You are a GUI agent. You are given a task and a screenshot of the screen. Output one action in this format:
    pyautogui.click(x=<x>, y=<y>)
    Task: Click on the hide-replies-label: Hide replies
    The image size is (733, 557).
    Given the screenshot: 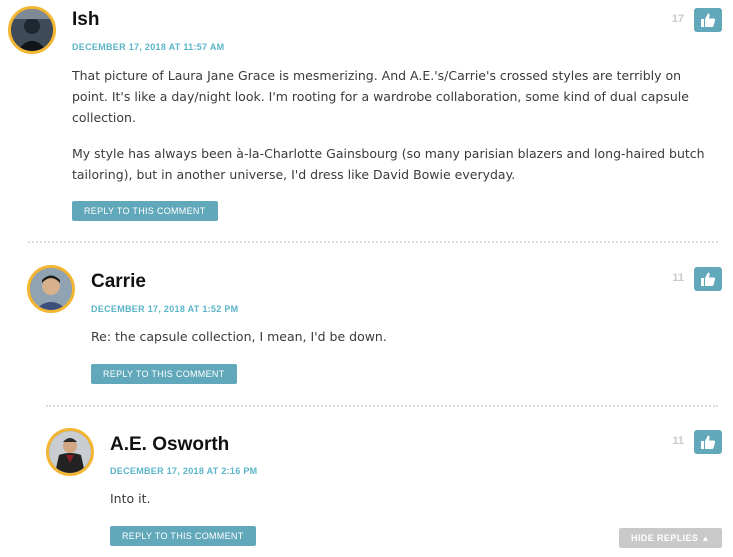 What is the action you would take?
    pyautogui.click(x=665, y=538)
    